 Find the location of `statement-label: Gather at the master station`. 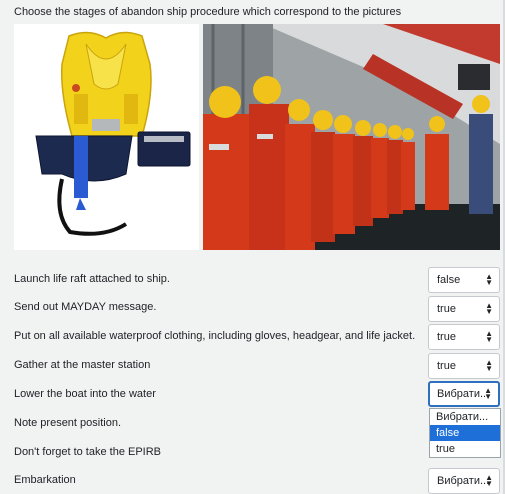

statement-label: Gather at the master station is located at coordinates (82, 365).